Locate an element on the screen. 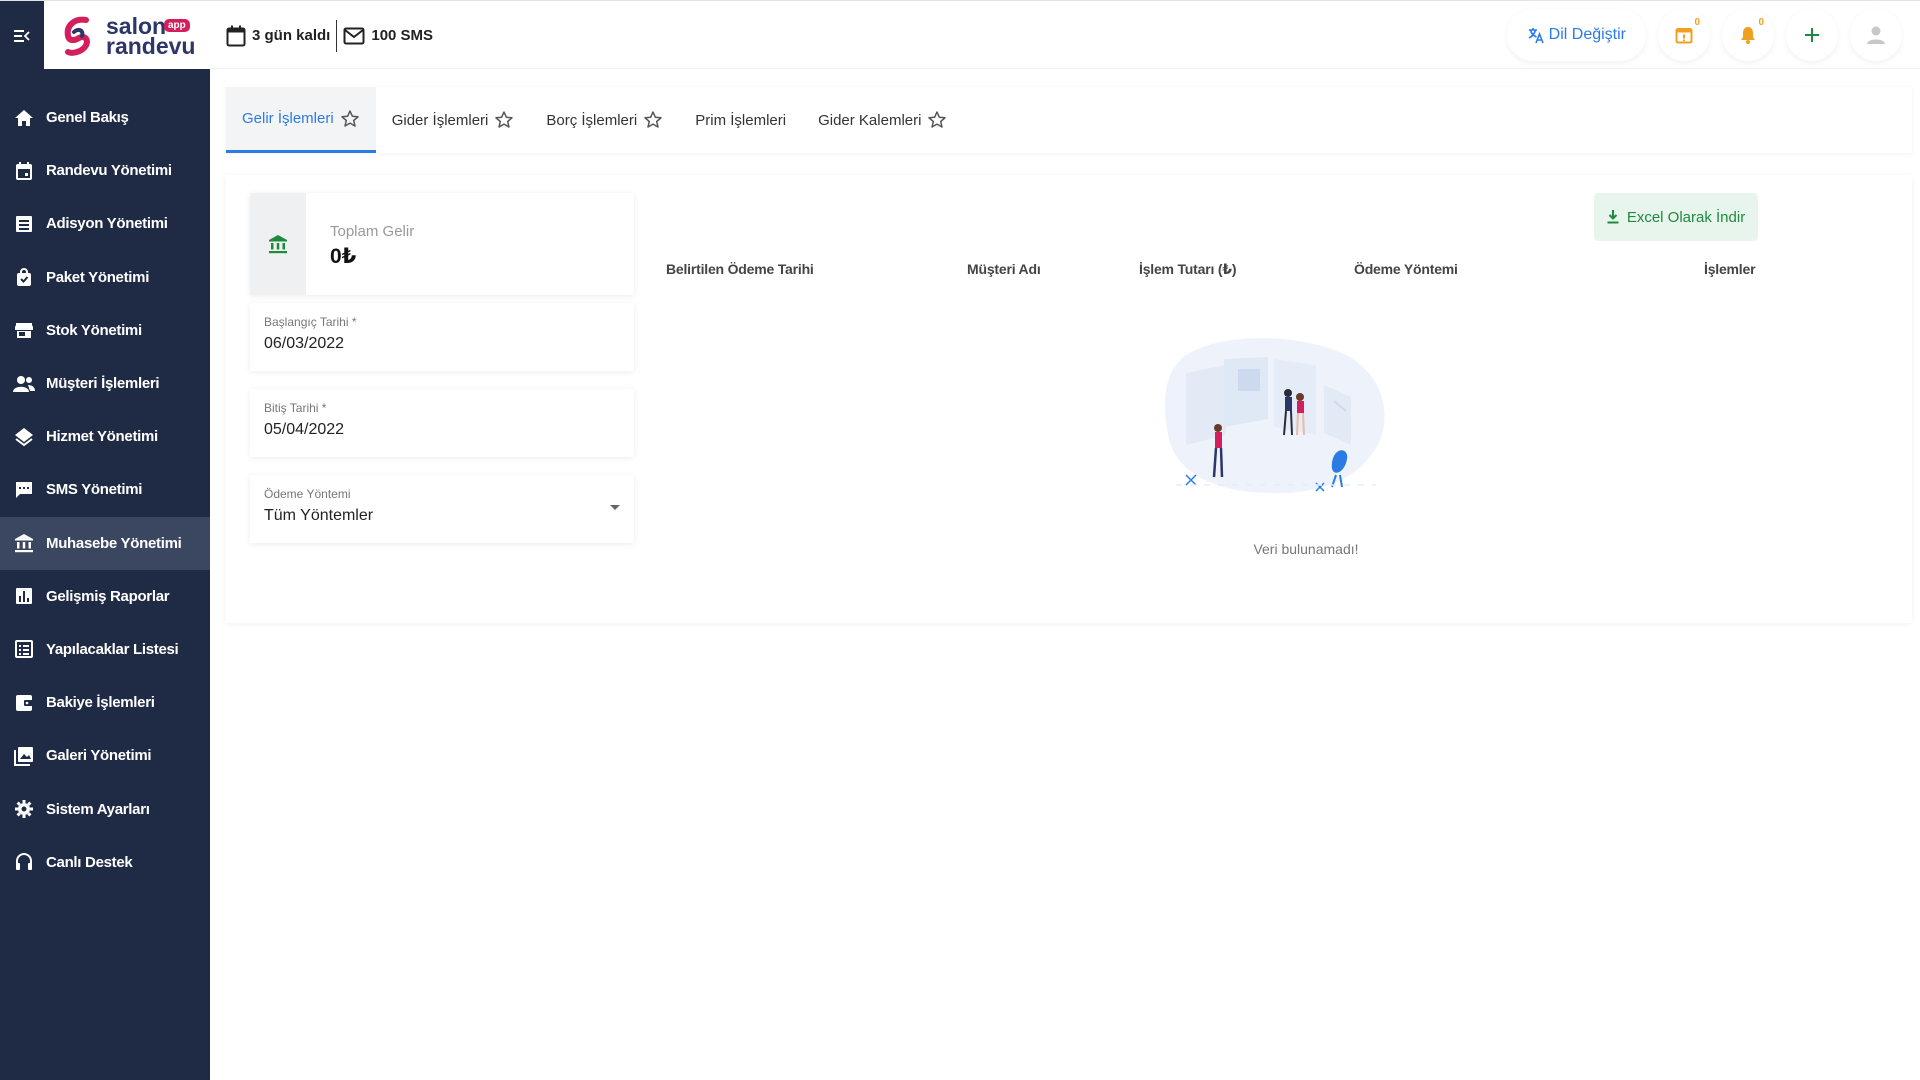  add-button is located at coordinates (1812, 35).